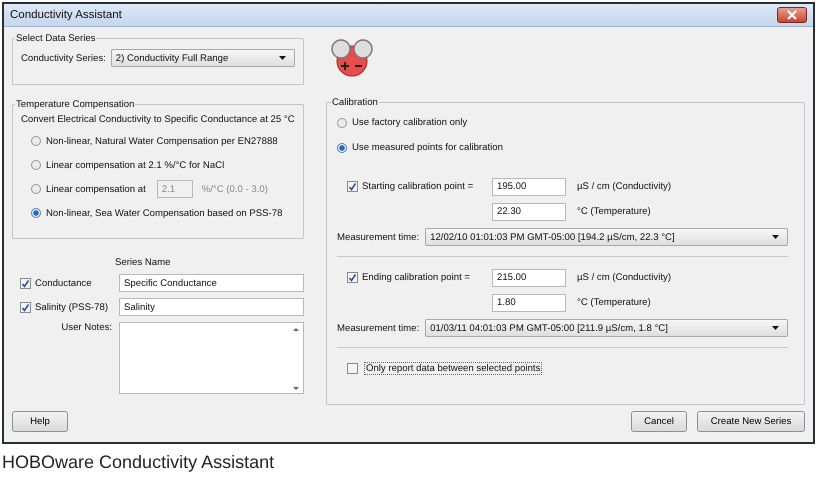 The width and height of the screenshot is (819, 482). I want to click on series-dropdown: 2) Conductivity Full Range, so click(202, 58).